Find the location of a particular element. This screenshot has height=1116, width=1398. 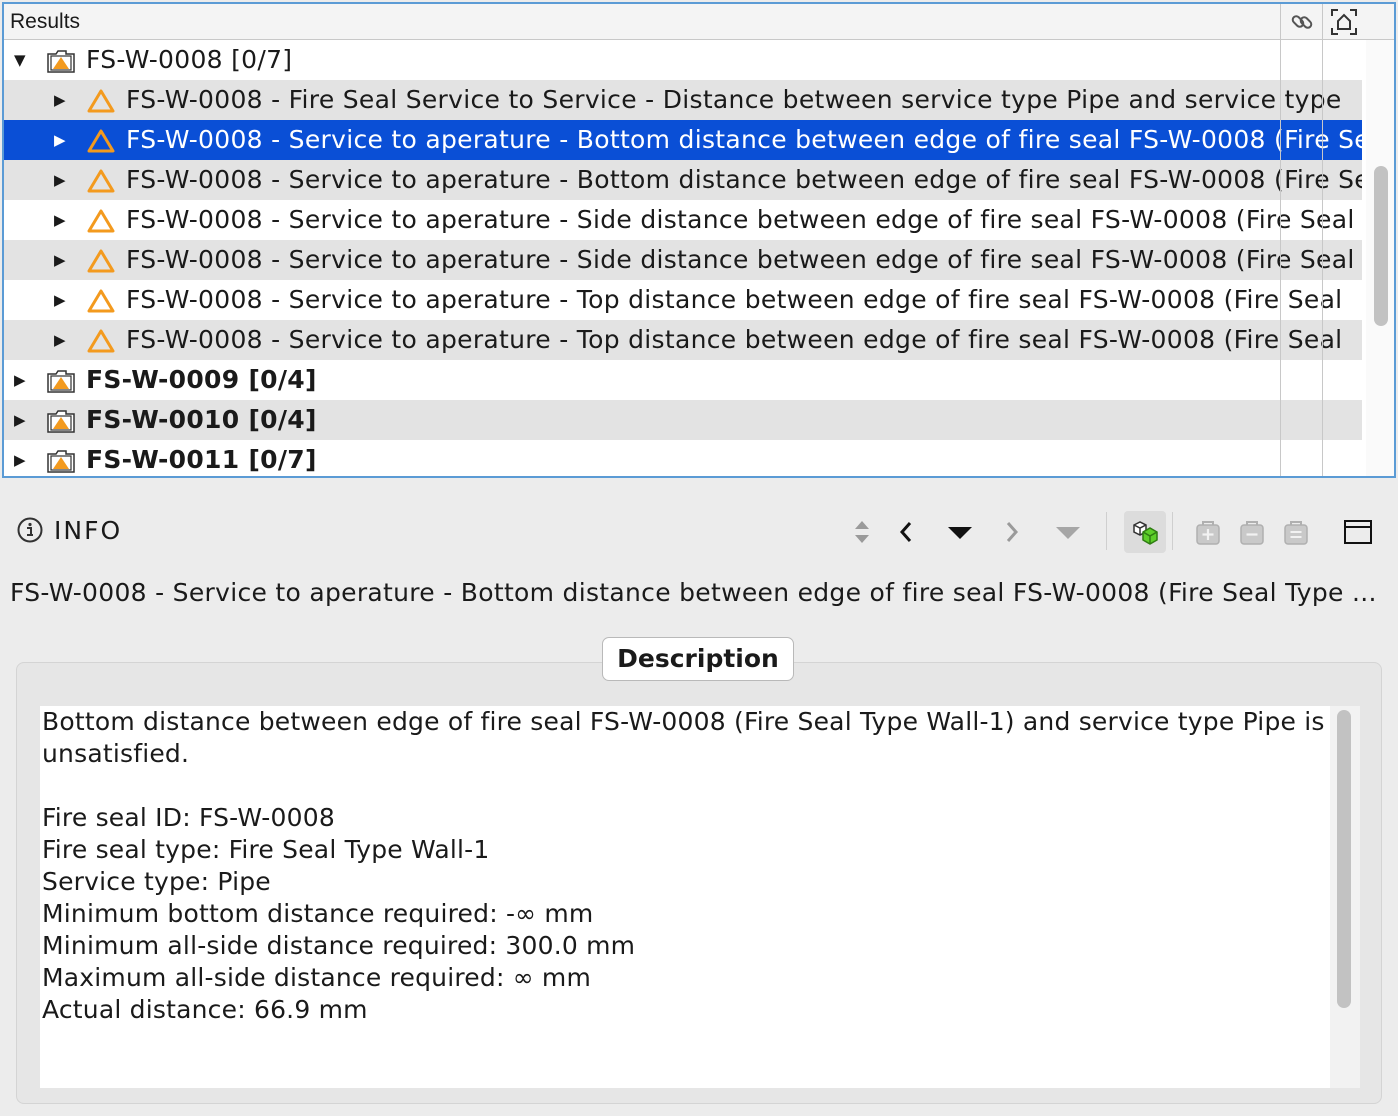

remove-from-selection-button is located at coordinates (1252, 532).